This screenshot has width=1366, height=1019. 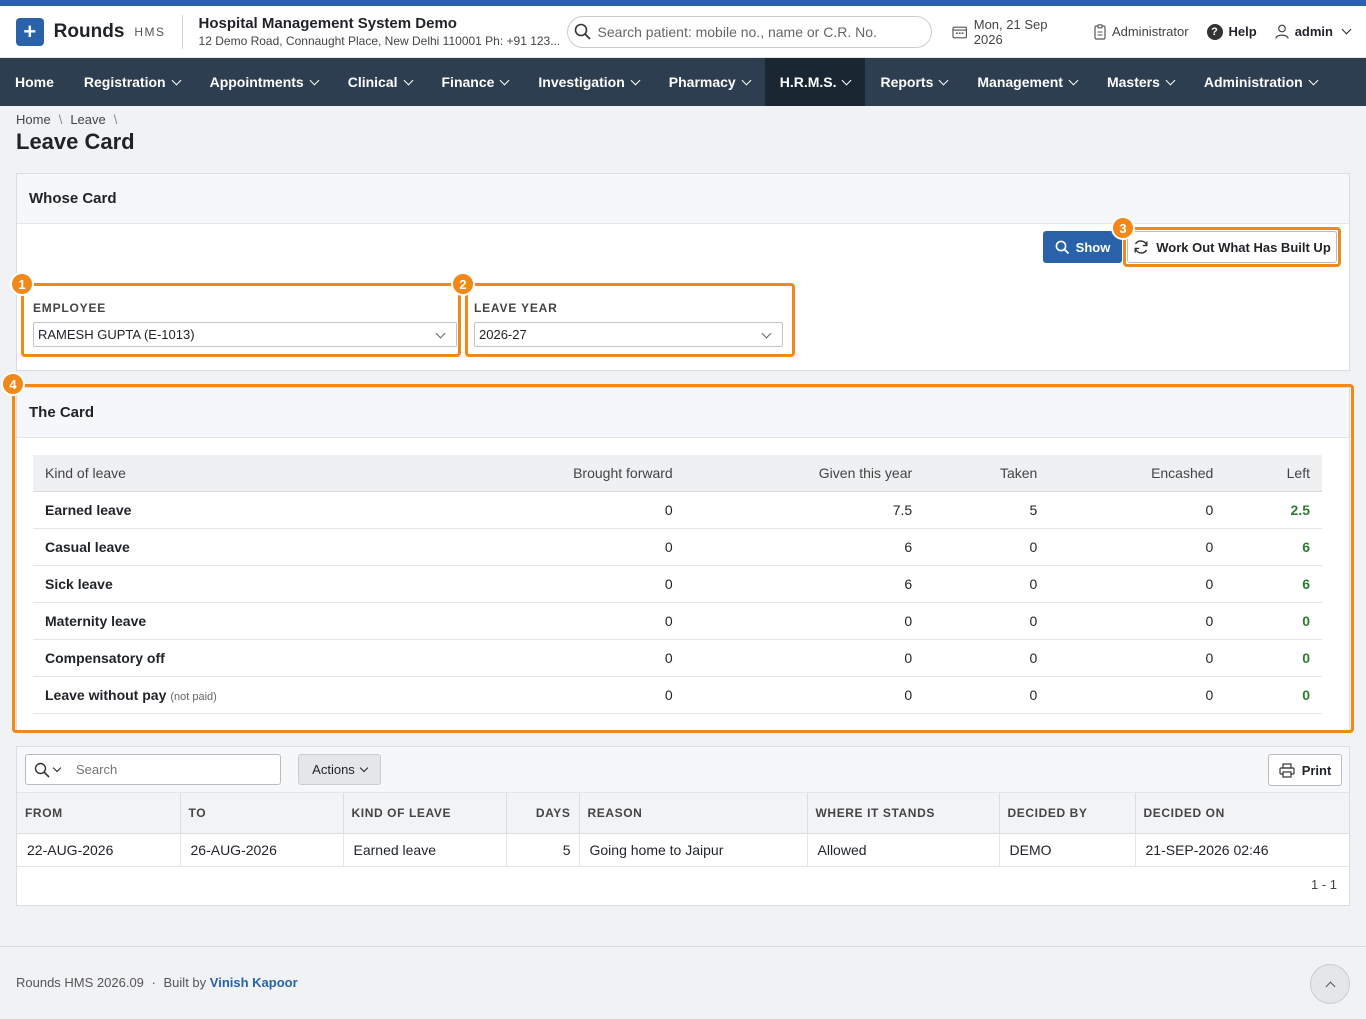 I want to click on leave-balance-row: Sick leave 0 6 0 0 6, so click(x=677, y=584).